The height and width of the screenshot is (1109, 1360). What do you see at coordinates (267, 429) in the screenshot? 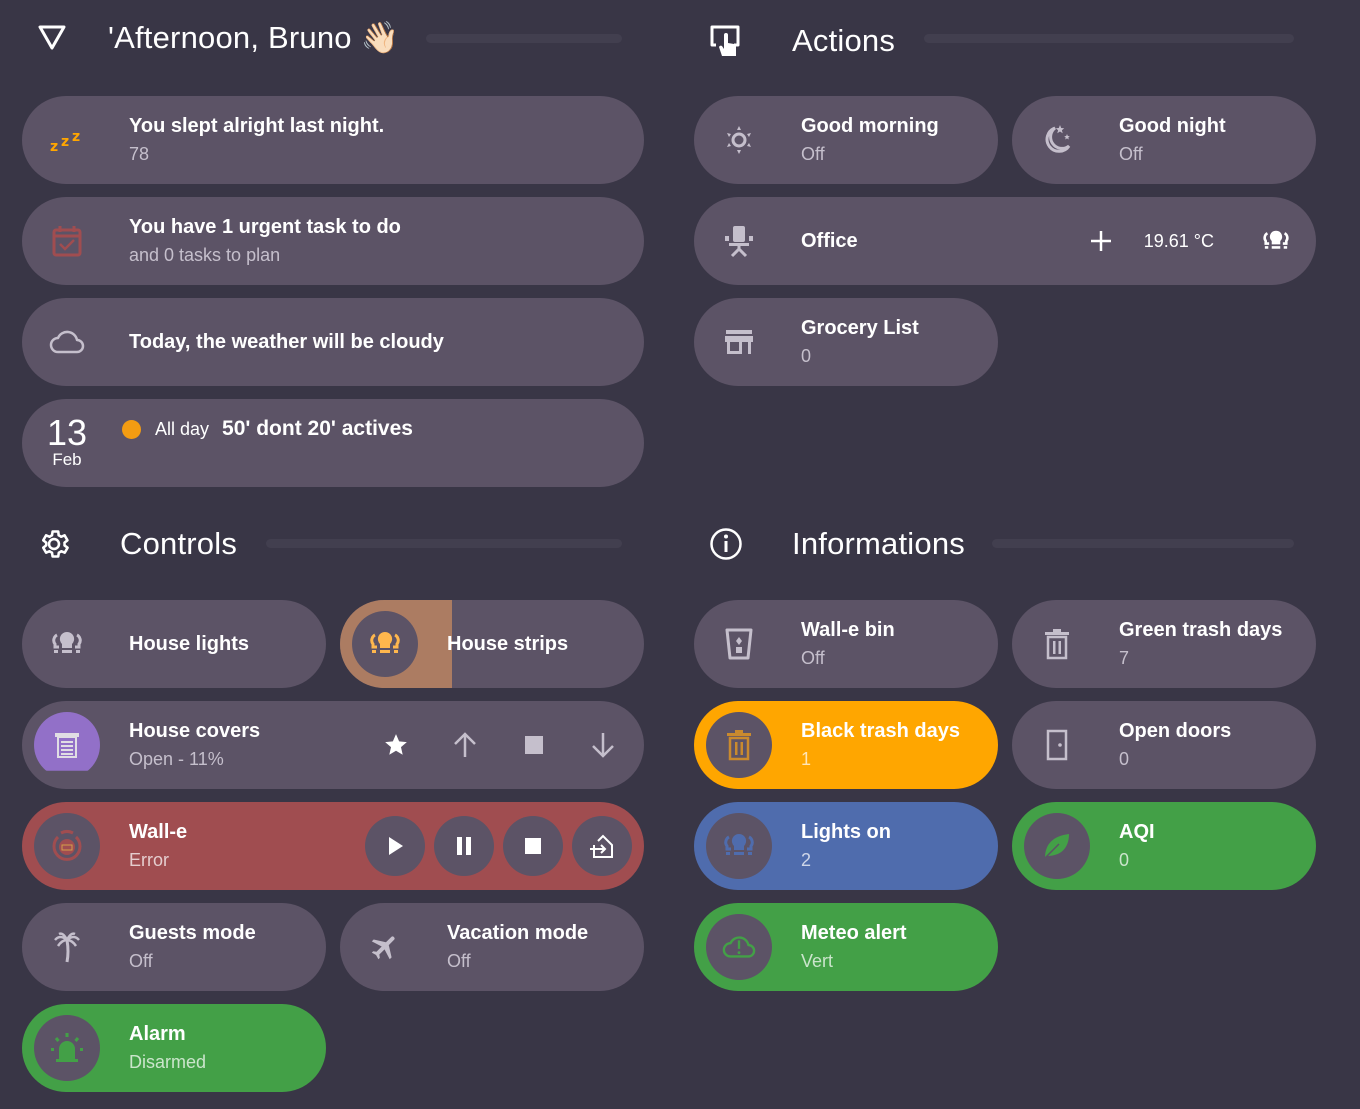
I see `event-row: All day 50' dont 20' actives` at bounding box center [267, 429].